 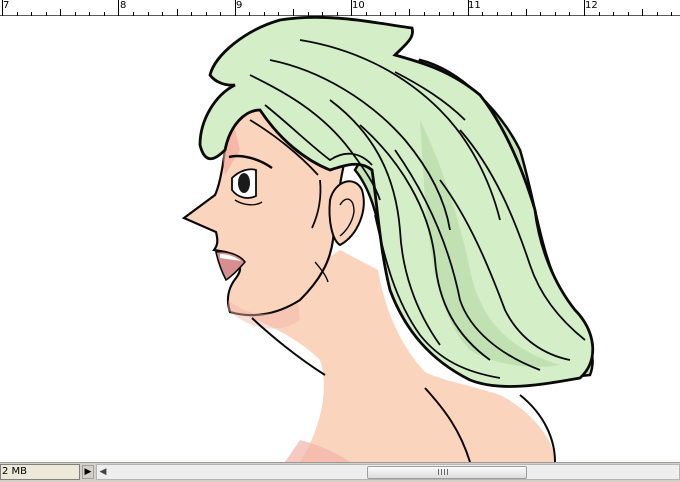 I want to click on triangle-right-icon: ▶, so click(x=88, y=472).